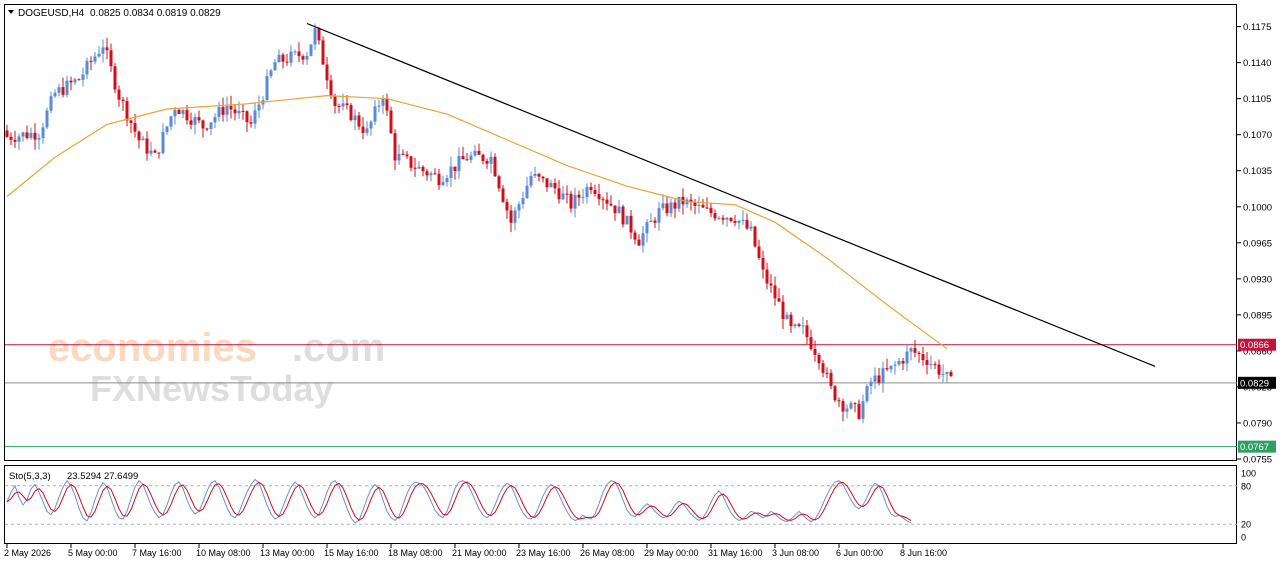 This screenshot has height=572, width=1280. I want to click on stochastic-tick-label: 100, so click(1248, 474).